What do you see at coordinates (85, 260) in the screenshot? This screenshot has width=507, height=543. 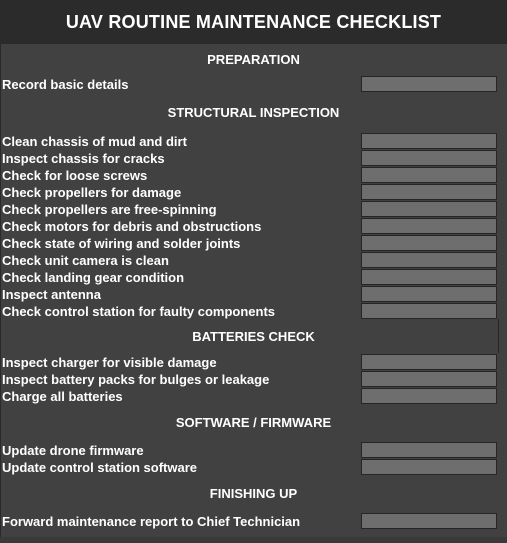 I see `checklist-item-label: Check unit camera is clean` at bounding box center [85, 260].